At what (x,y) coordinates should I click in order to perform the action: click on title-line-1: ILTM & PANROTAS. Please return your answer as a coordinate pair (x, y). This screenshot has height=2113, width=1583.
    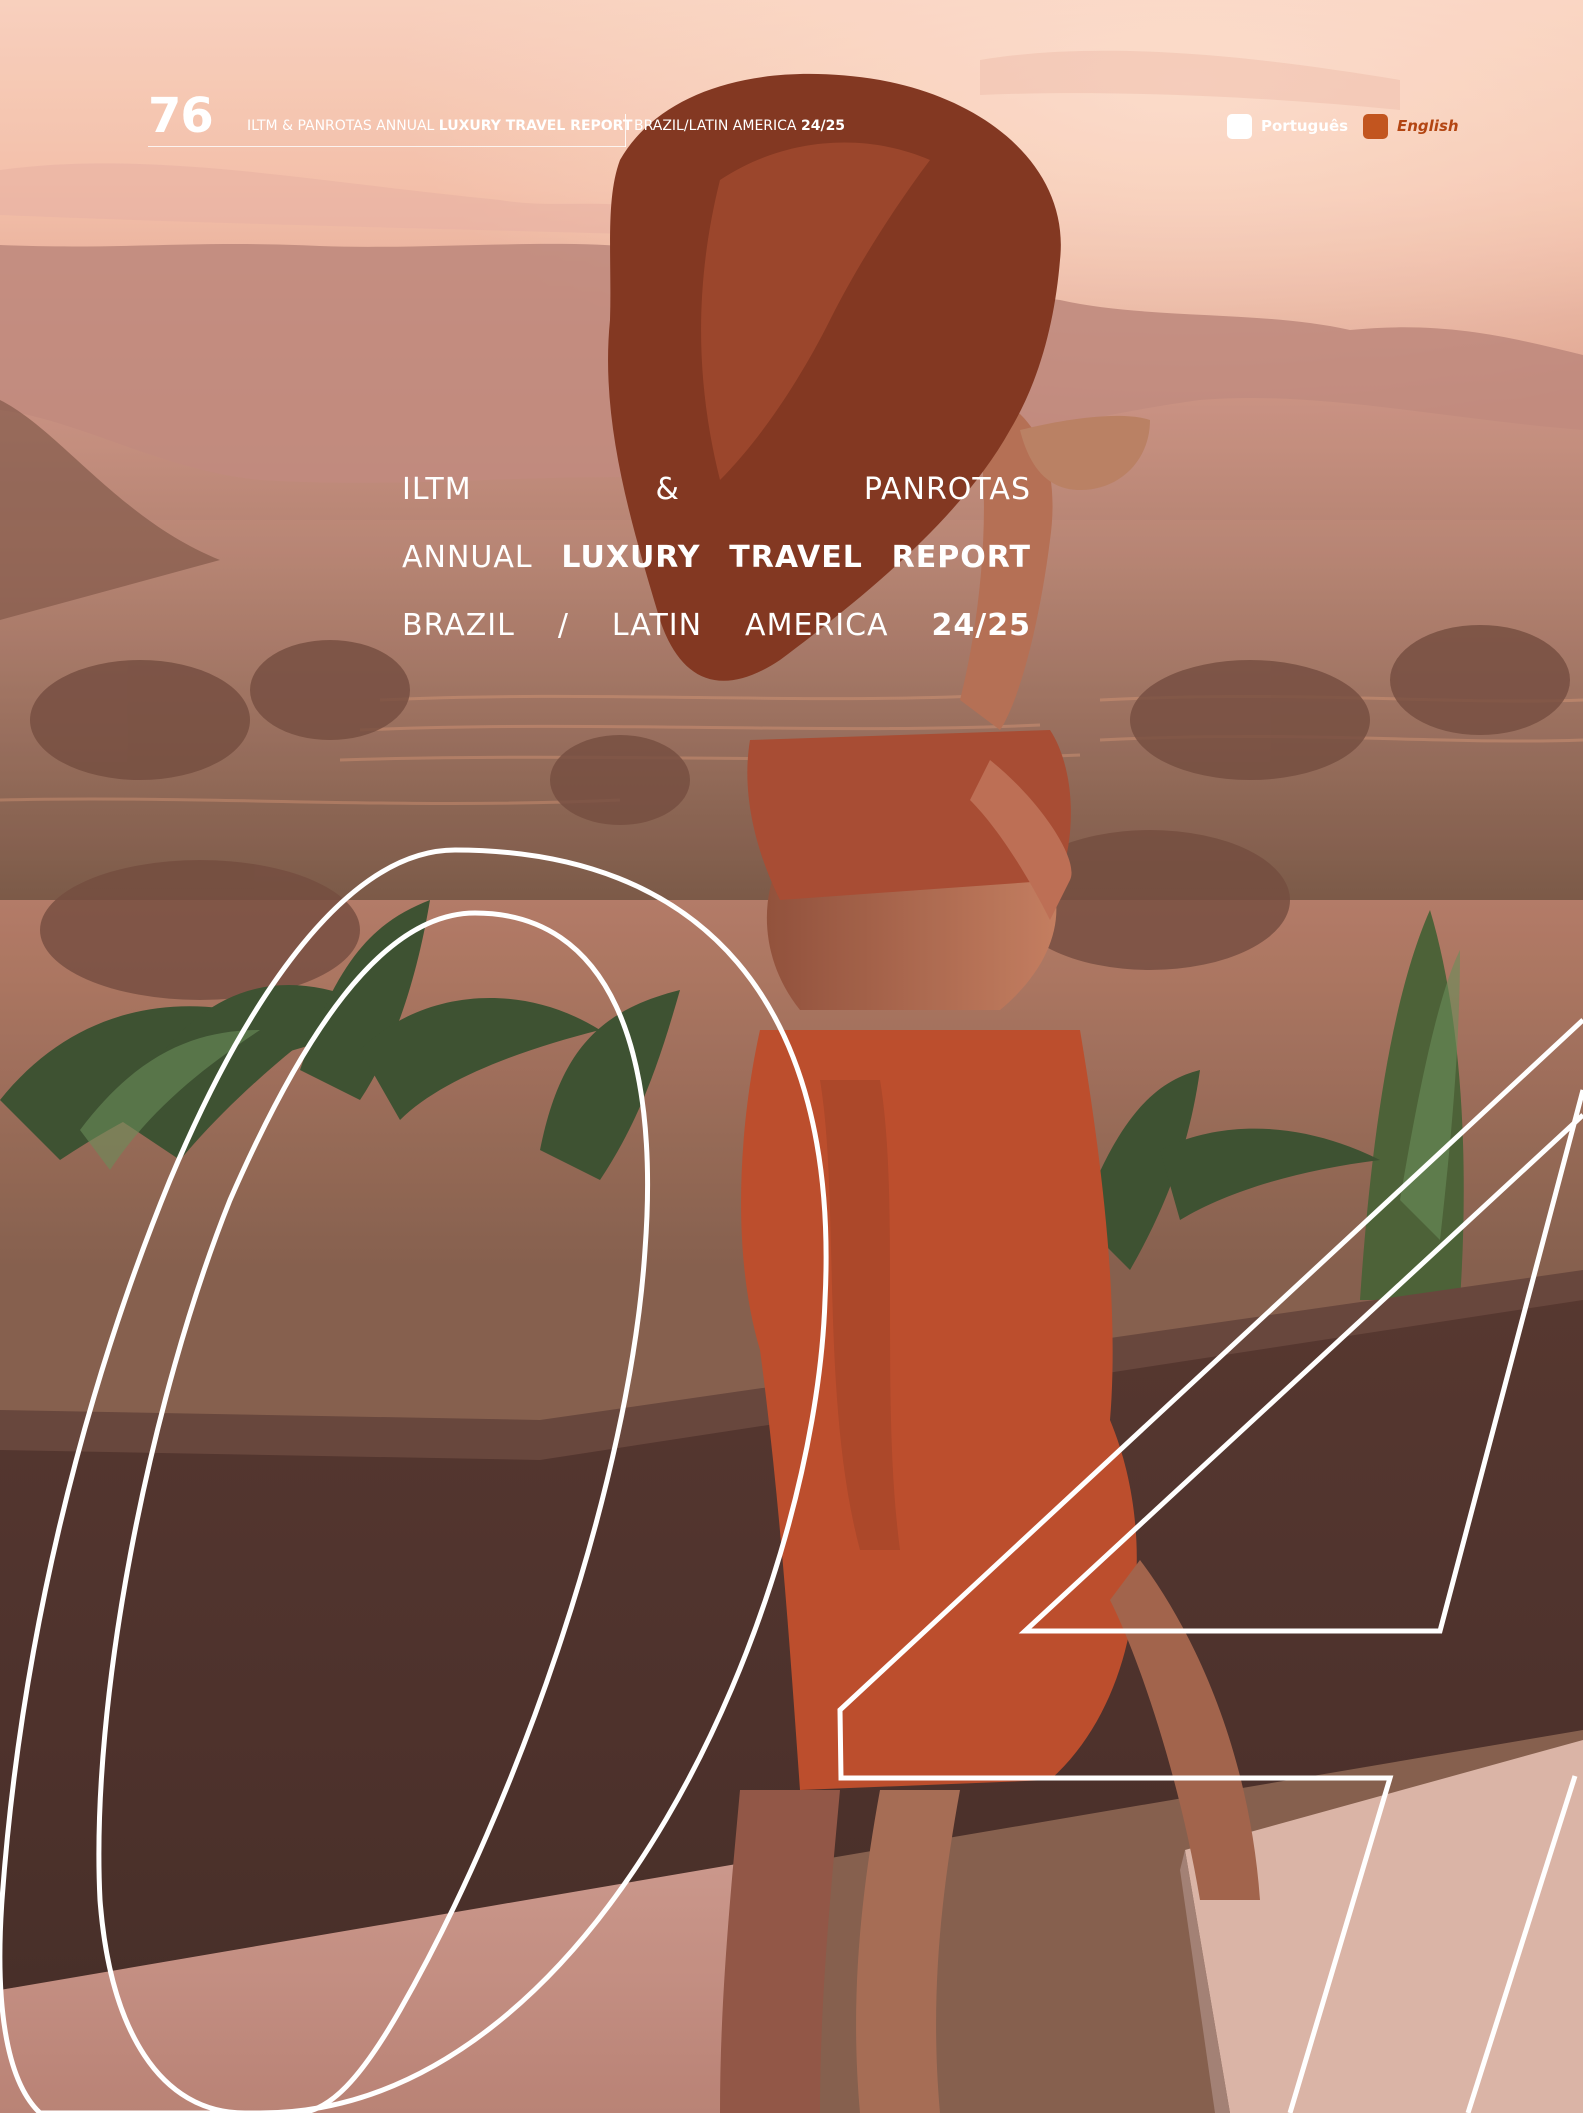
    Looking at the image, I should click on (716, 504).